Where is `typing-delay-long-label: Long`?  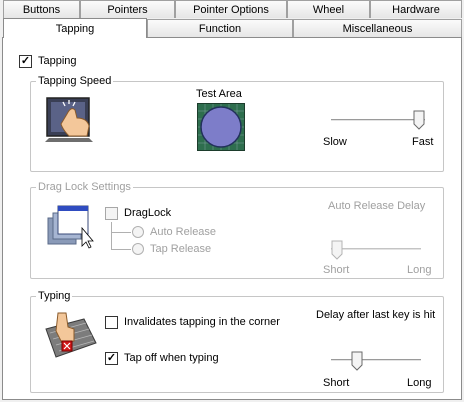 typing-delay-long-label: Long is located at coordinates (419, 383).